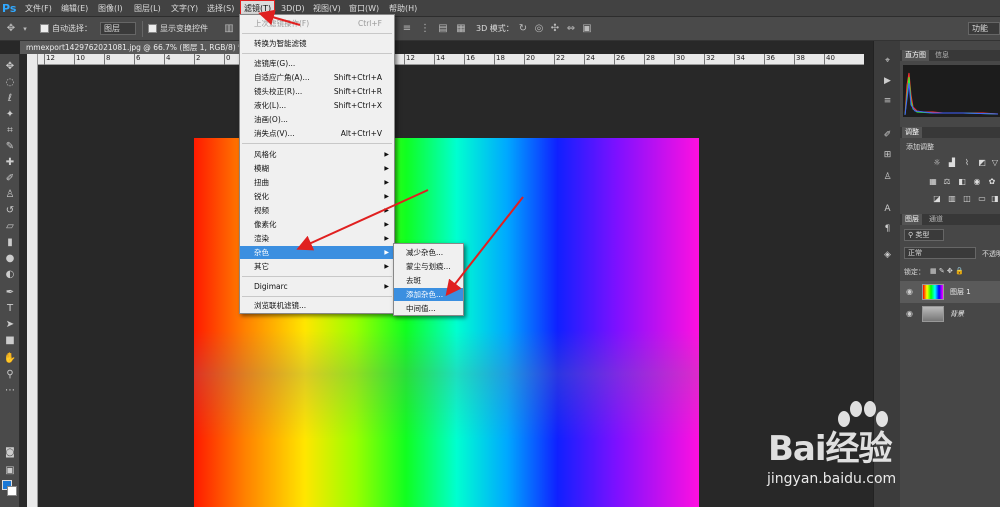 Image resolution: width=1000 pixels, height=507 pixels. I want to click on slide-3d-icon: ⇔, so click(571, 29).